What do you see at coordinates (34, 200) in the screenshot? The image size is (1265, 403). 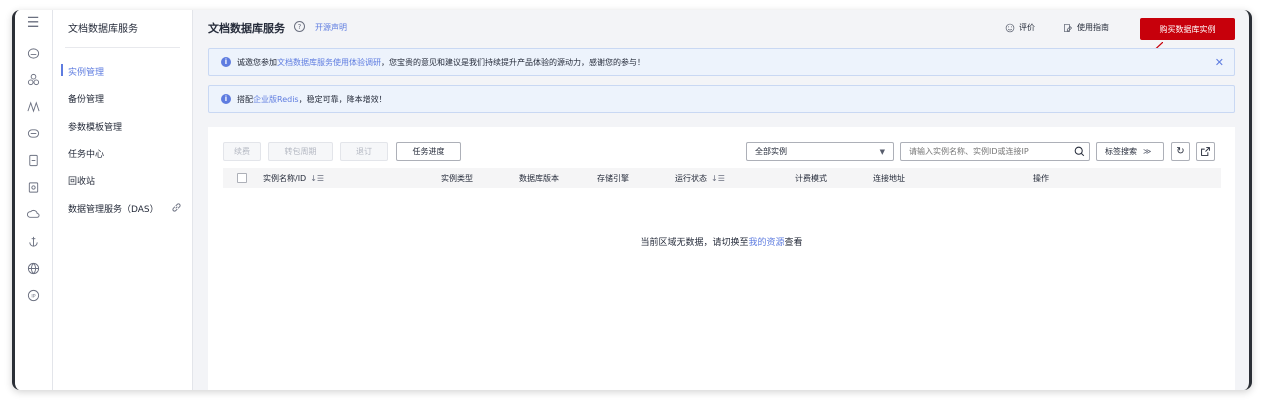 I see `service-rail: ☰ IP` at bounding box center [34, 200].